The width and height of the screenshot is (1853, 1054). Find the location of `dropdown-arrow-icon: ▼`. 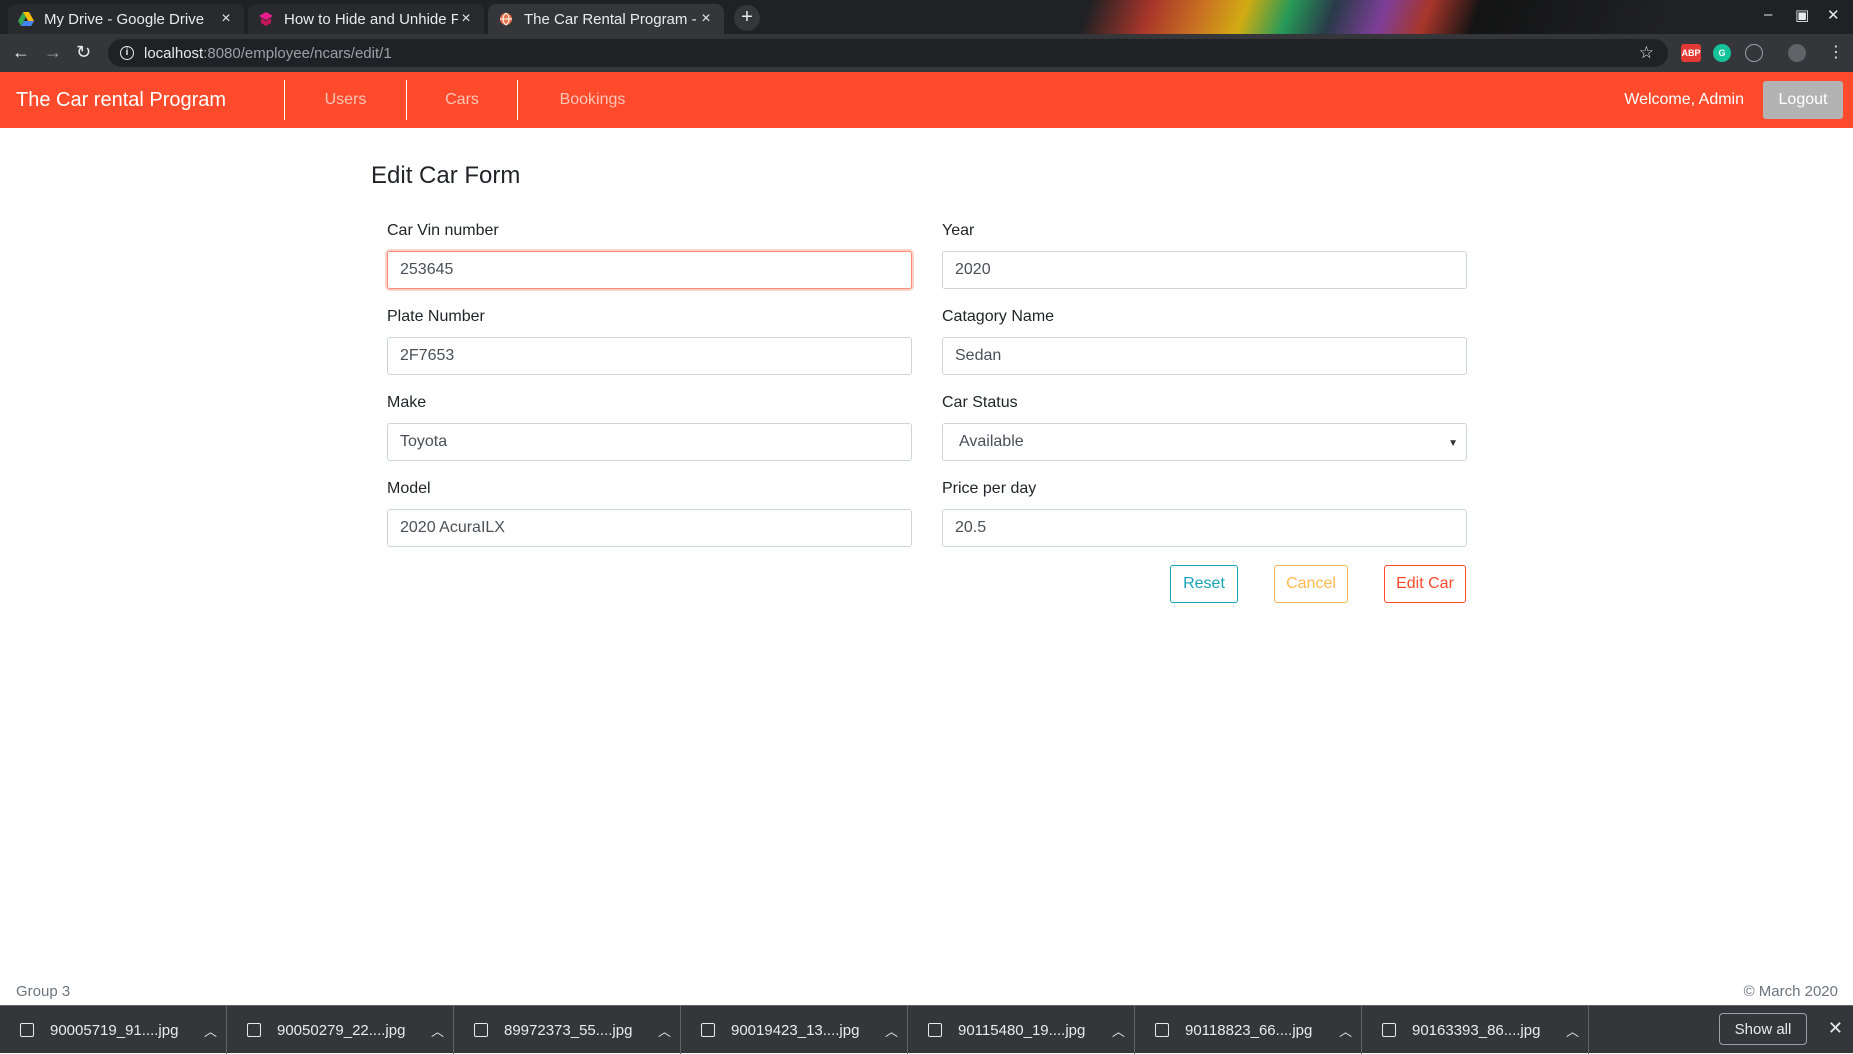

dropdown-arrow-icon: ▼ is located at coordinates (1453, 443).